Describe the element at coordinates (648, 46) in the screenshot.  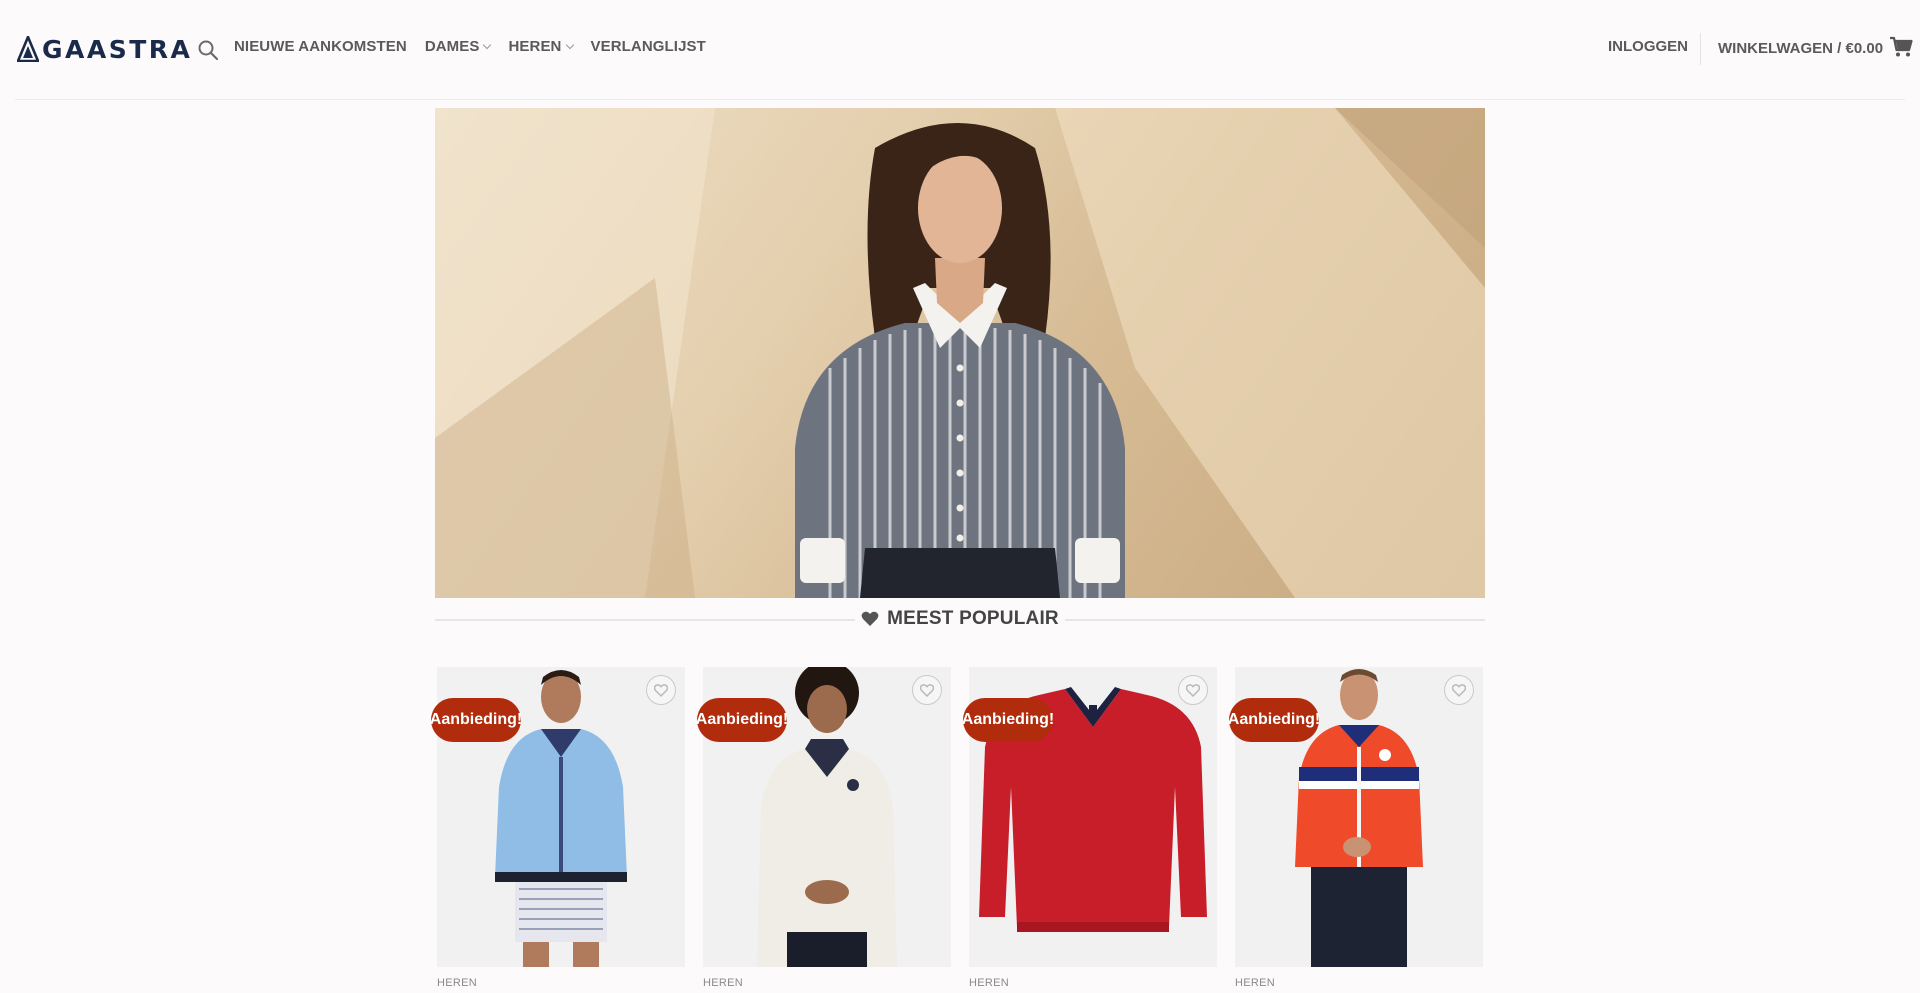
I see `nav-item-verlanglijst: VERLANGLIJST` at that location.